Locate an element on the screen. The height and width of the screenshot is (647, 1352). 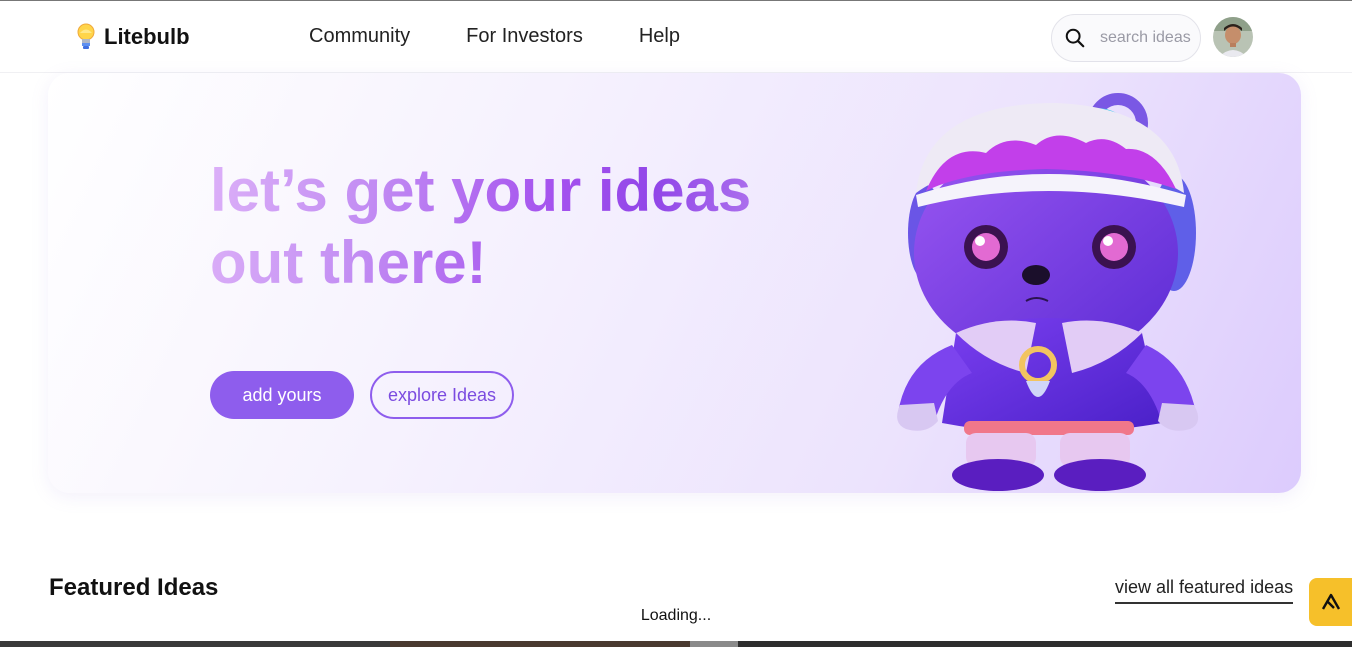
featured-cards-strip is located at coordinates (676, 644).